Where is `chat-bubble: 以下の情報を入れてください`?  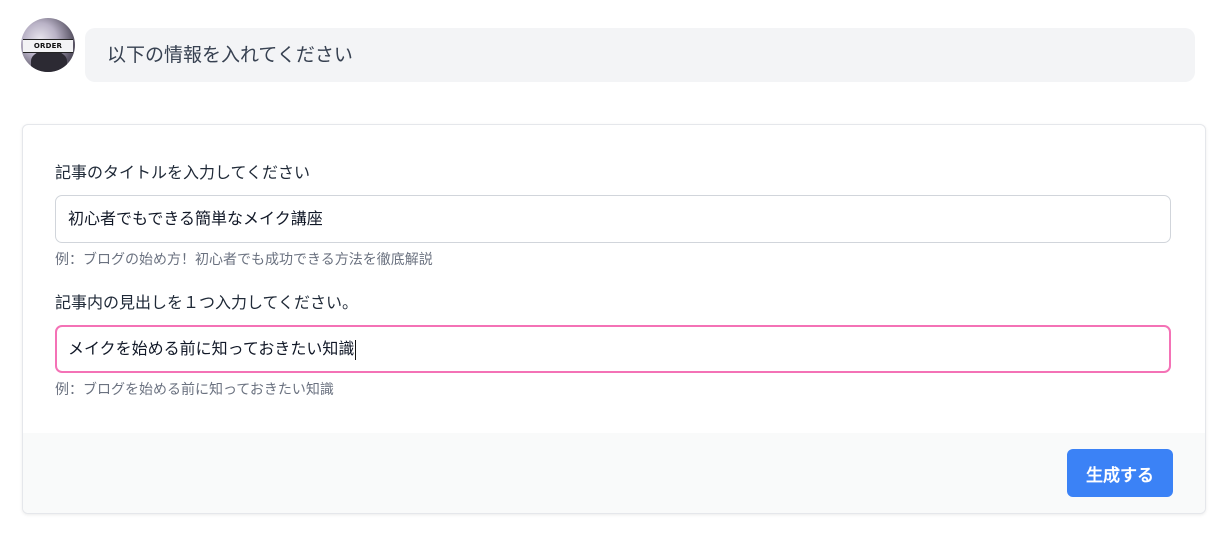 chat-bubble: 以下の情報を入れてください is located at coordinates (640, 55).